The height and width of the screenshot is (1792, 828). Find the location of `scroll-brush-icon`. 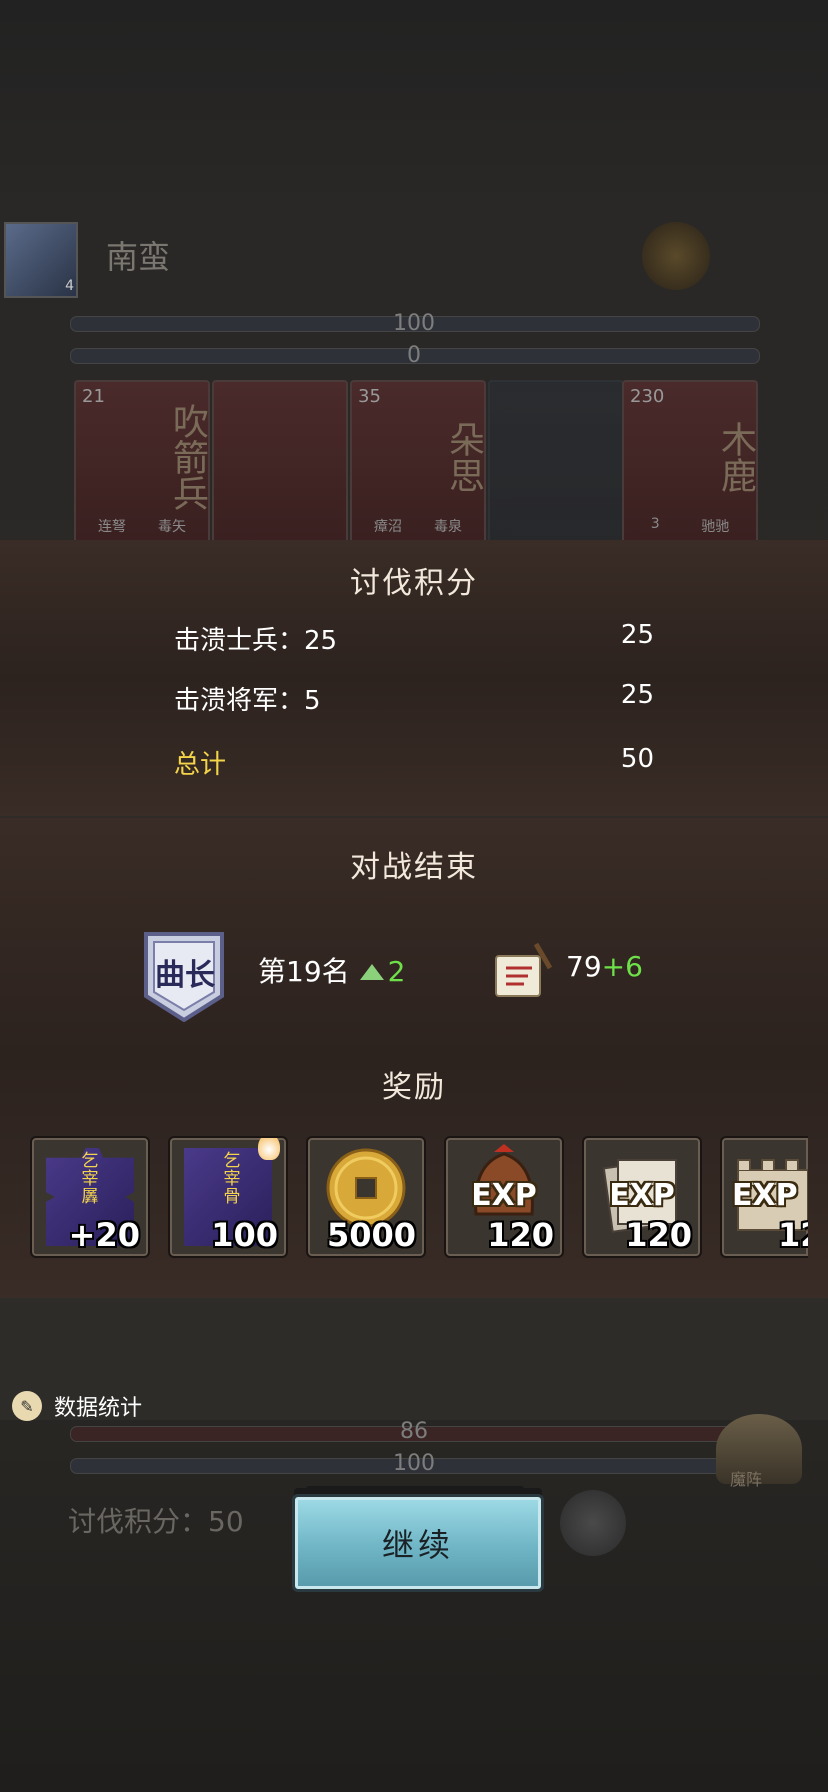

scroll-brush-icon is located at coordinates (524, 969).